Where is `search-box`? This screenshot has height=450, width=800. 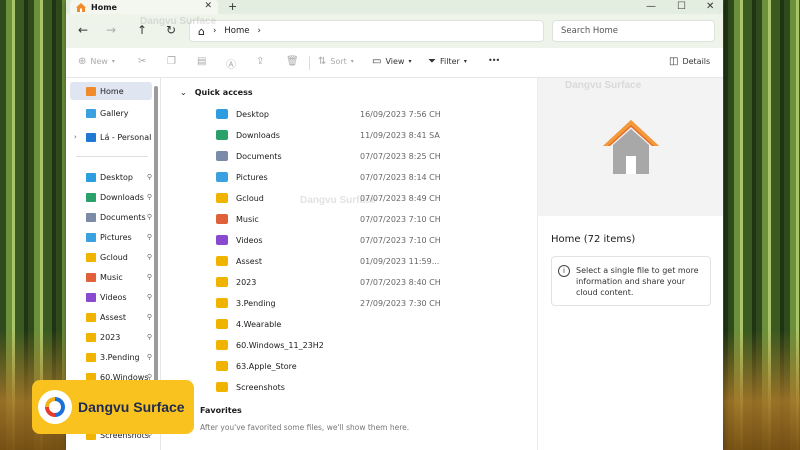
search-box is located at coordinates (633, 31).